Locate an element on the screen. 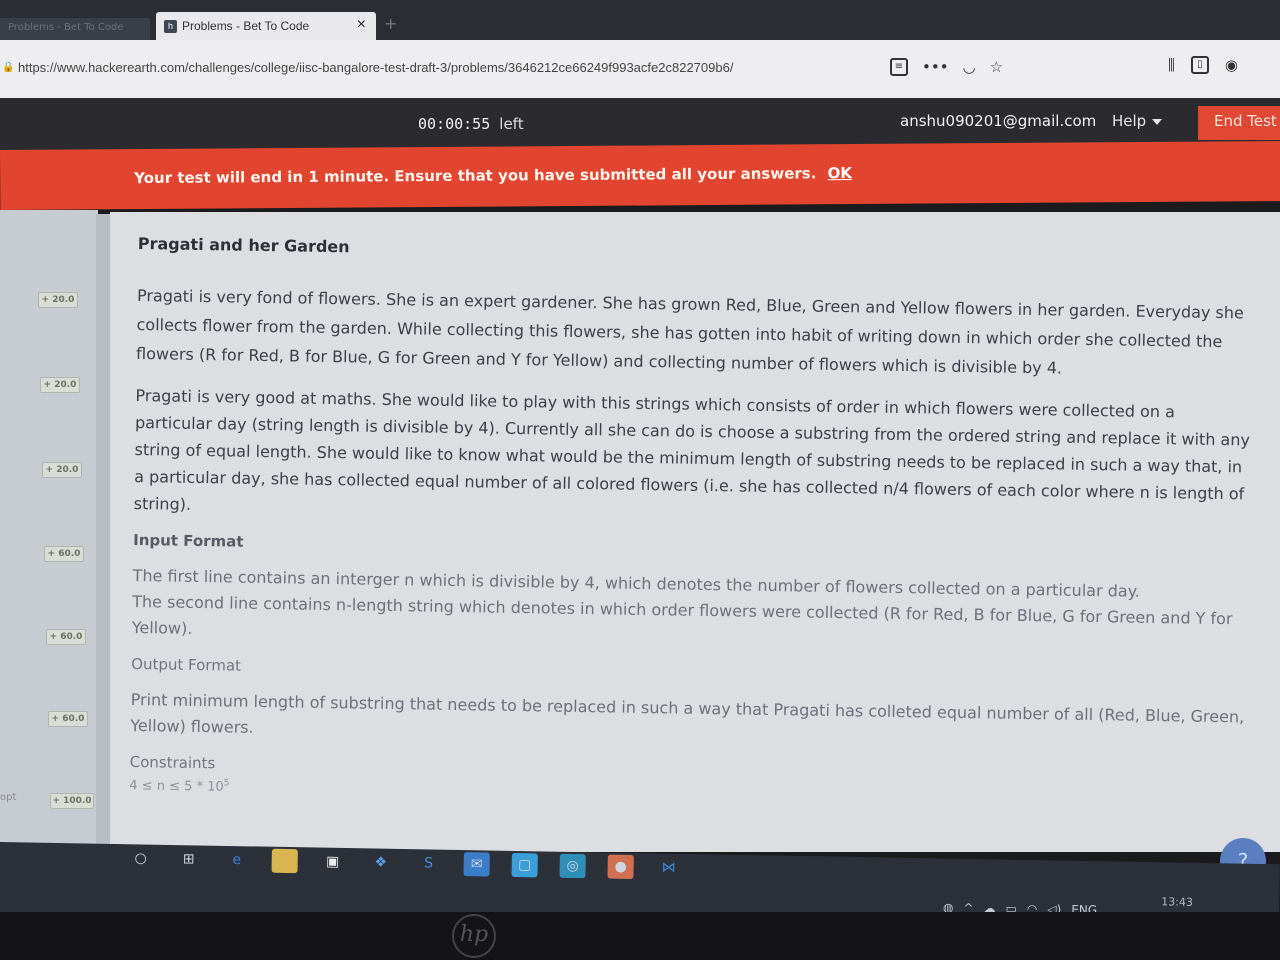  help-menu: Help is located at coordinates (1137, 121).